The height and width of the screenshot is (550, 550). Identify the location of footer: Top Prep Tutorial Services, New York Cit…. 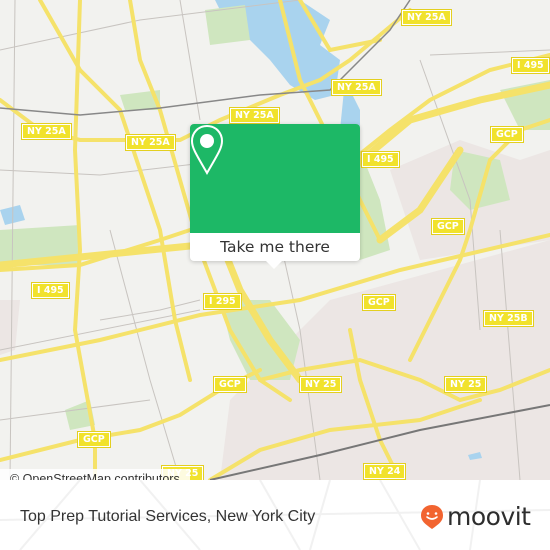
(275, 515).